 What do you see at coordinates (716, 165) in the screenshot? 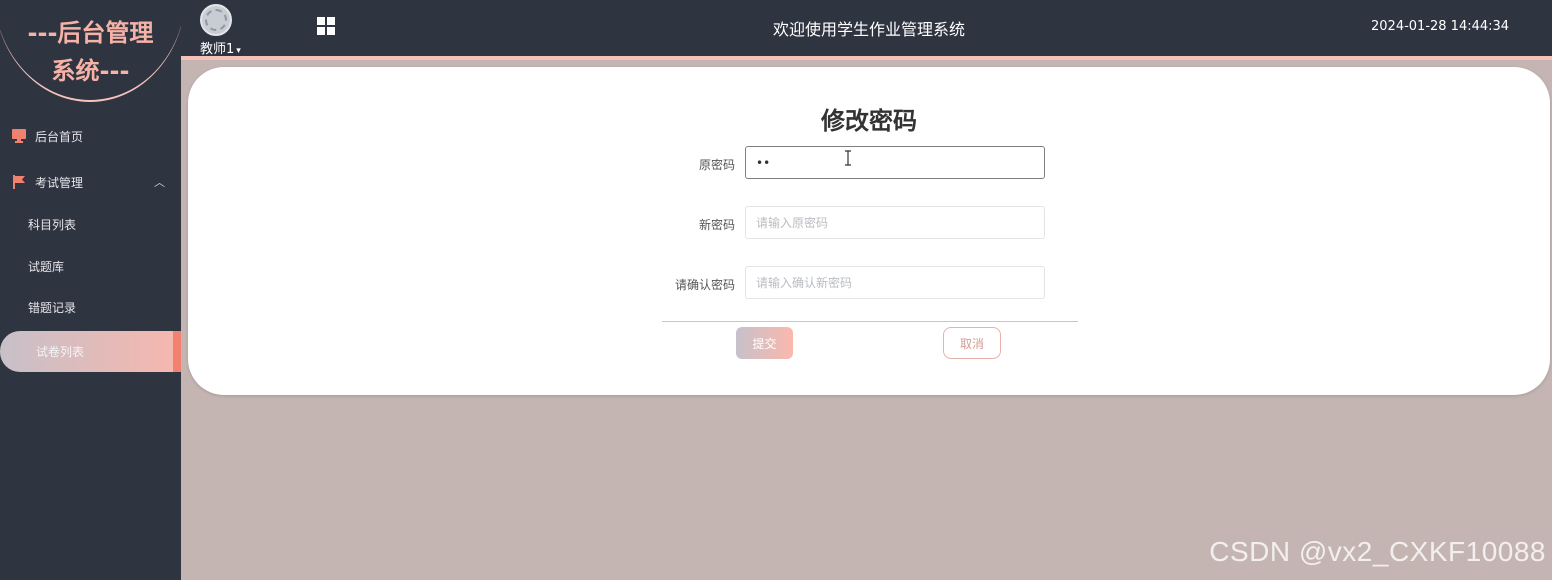
I see `old-password-label: 原密码` at bounding box center [716, 165].